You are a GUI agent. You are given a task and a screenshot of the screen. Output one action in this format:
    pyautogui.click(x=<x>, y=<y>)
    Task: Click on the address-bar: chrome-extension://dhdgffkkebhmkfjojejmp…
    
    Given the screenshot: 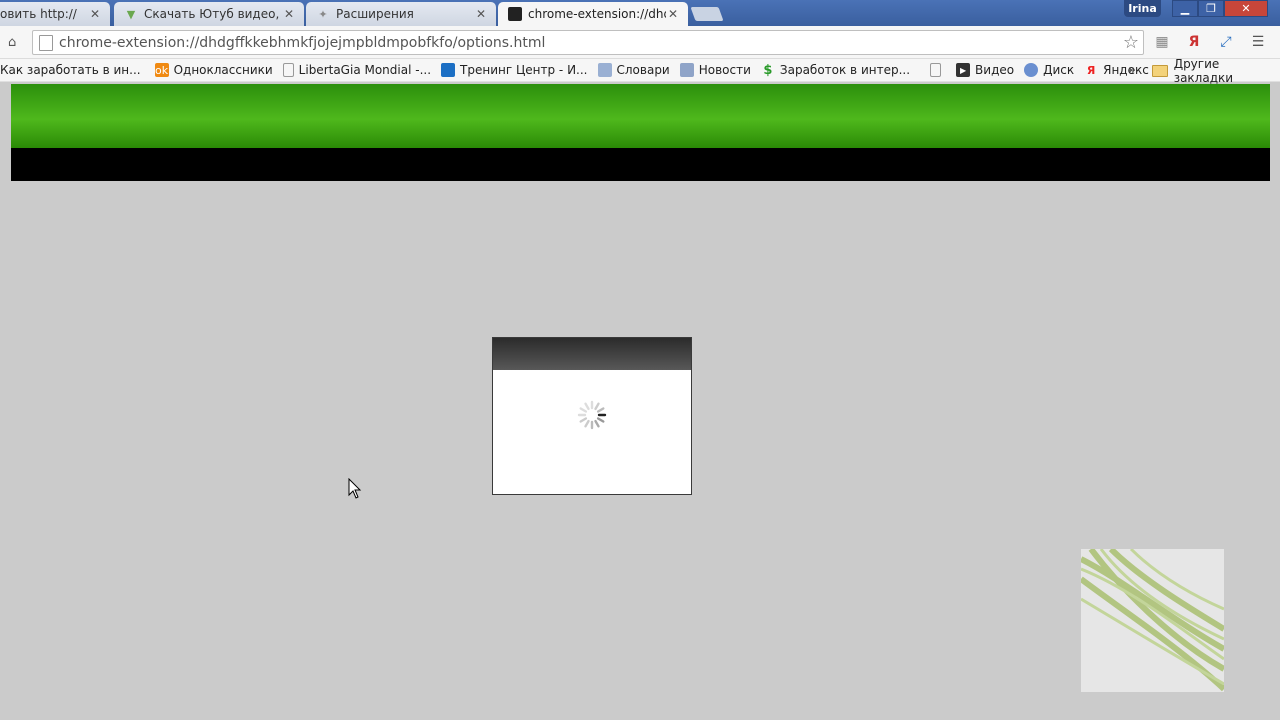 What is the action you would take?
    pyautogui.click(x=588, y=42)
    